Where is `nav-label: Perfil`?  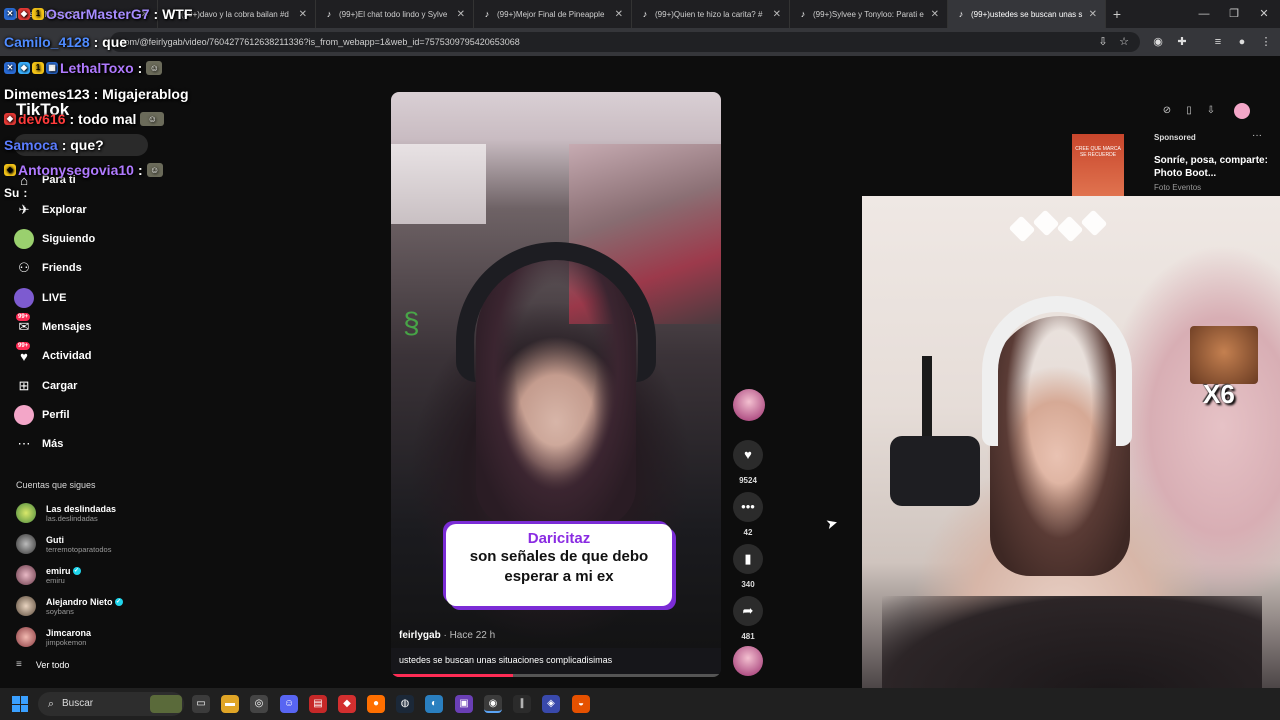 nav-label: Perfil is located at coordinates (56, 415).